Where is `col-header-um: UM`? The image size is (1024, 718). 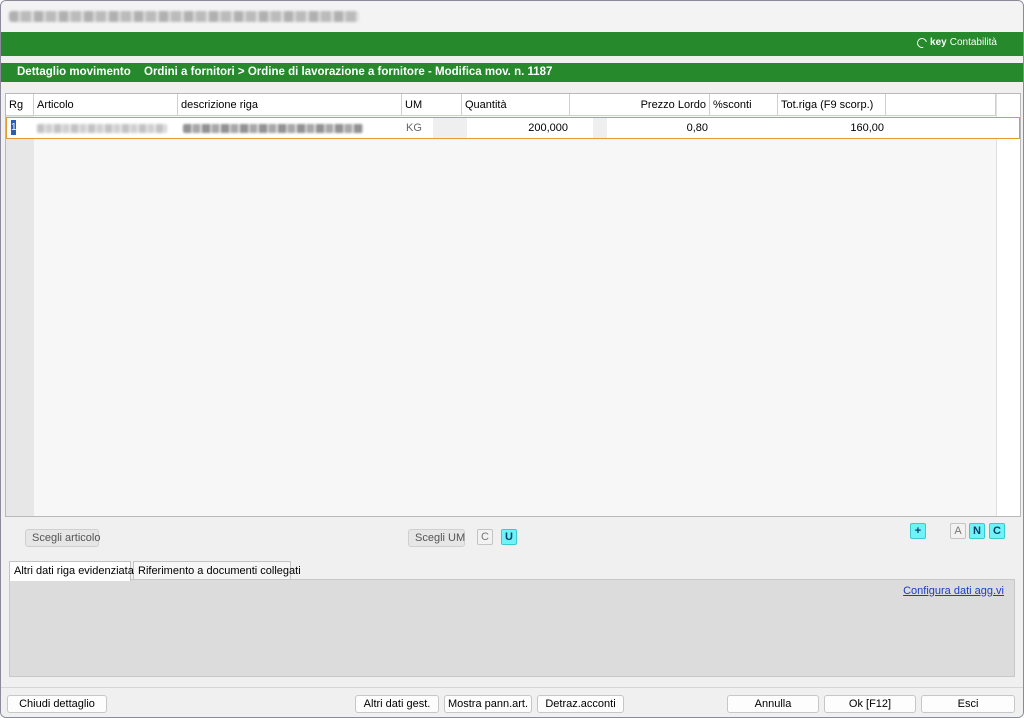 col-header-um: UM is located at coordinates (432, 105).